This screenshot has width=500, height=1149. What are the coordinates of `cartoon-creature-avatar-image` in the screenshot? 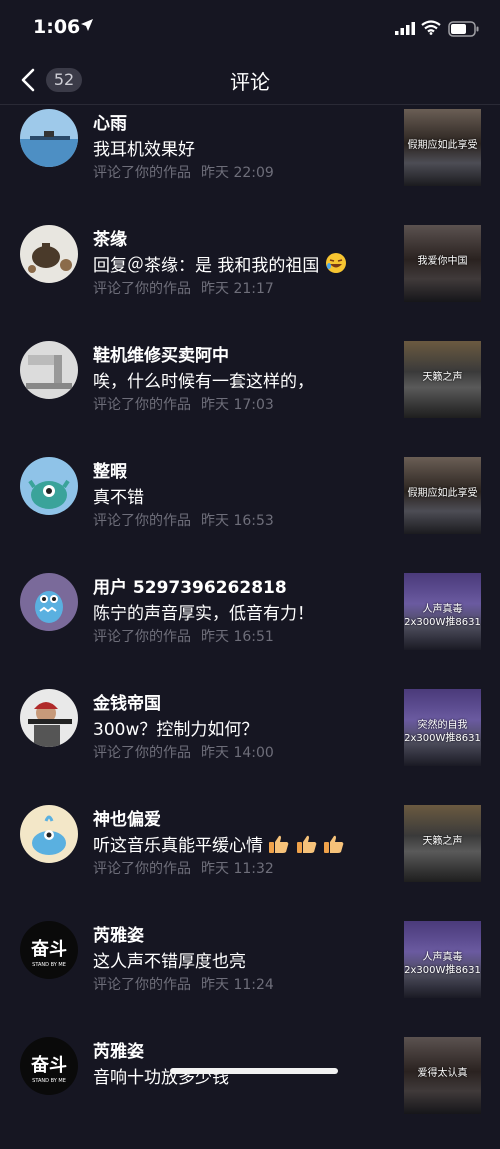 It's located at (49, 834).